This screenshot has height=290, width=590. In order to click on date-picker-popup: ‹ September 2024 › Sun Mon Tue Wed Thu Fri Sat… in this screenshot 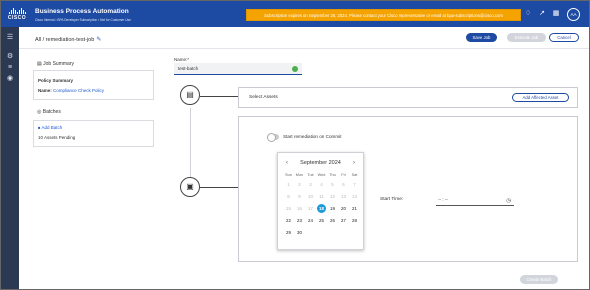, I will do `click(320, 201)`.